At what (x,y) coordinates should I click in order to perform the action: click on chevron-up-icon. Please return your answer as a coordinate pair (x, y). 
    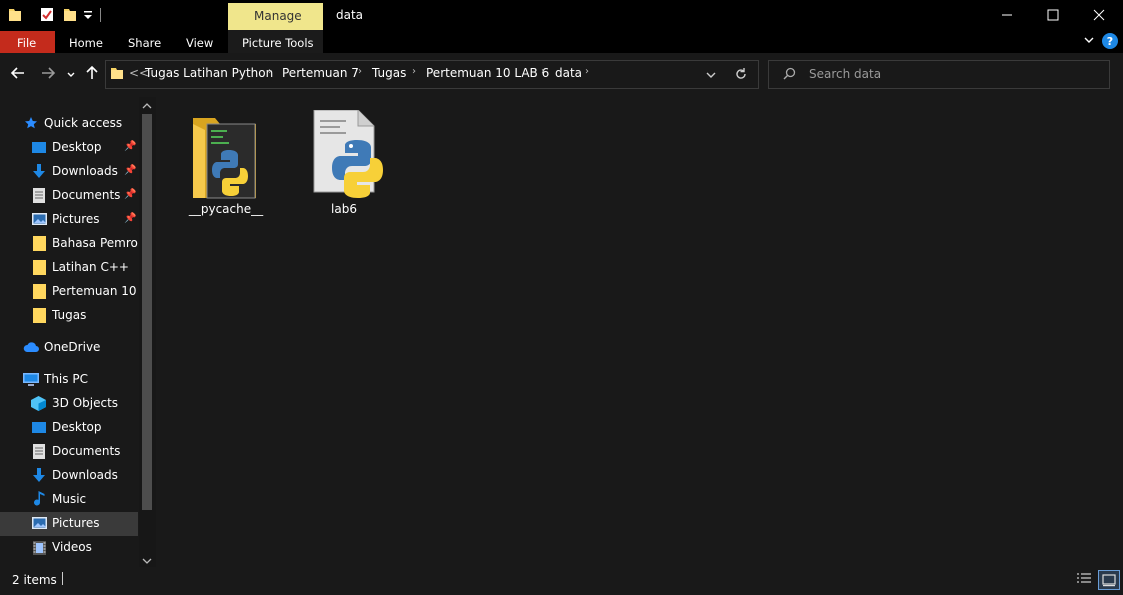
    Looking at the image, I should click on (147, 106).